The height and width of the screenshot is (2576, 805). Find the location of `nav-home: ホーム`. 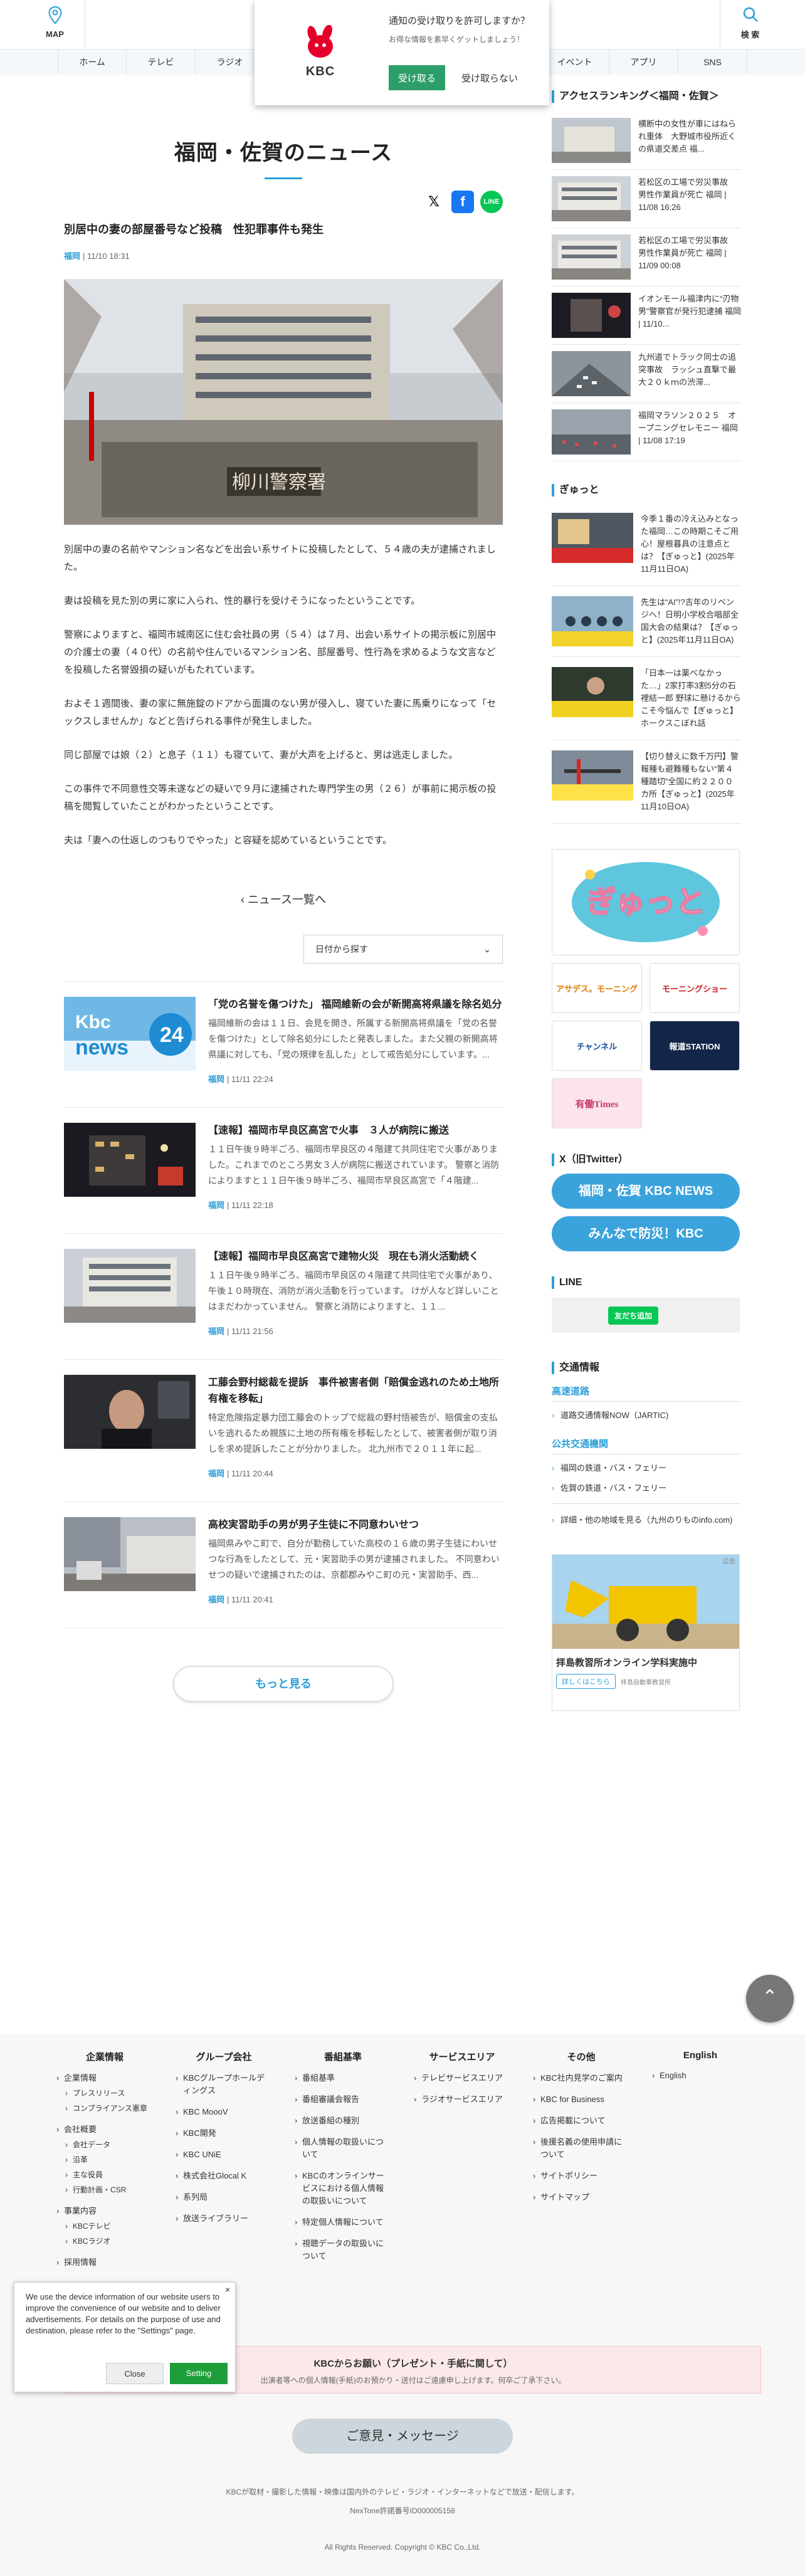

nav-home: ホーム is located at coordinates (92, 62).